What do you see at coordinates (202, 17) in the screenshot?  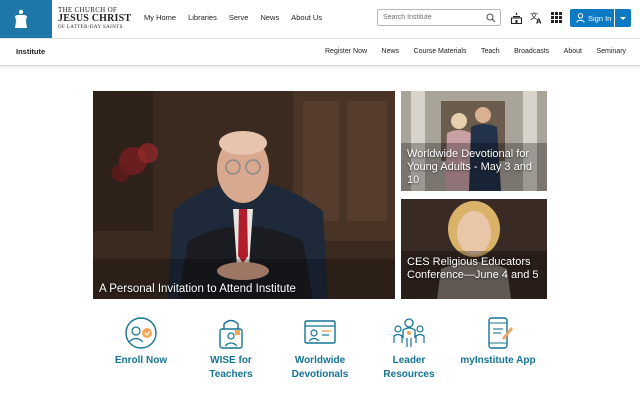 I see `nav-libraries: Libraries` at bounding box center [202, 17].